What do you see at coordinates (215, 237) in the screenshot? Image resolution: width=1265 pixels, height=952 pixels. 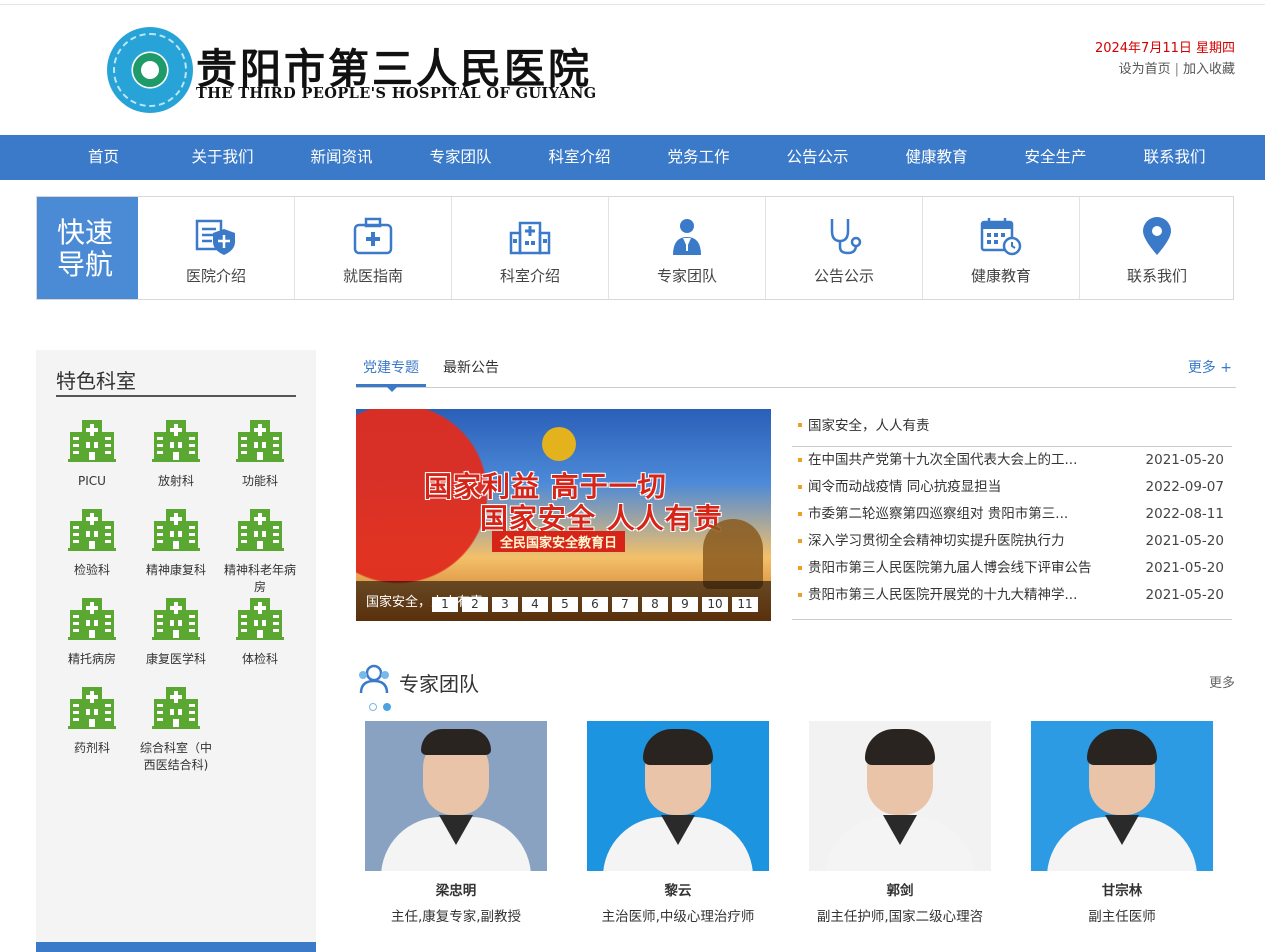 I see `hospital-intro-icon` at bounding box center [215, 237].